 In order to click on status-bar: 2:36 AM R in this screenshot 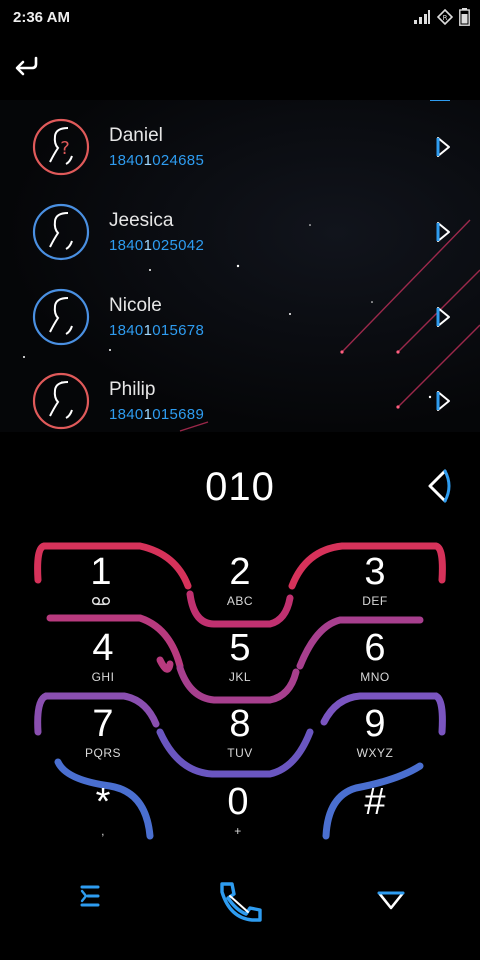, I will do `click(240, 18)`.